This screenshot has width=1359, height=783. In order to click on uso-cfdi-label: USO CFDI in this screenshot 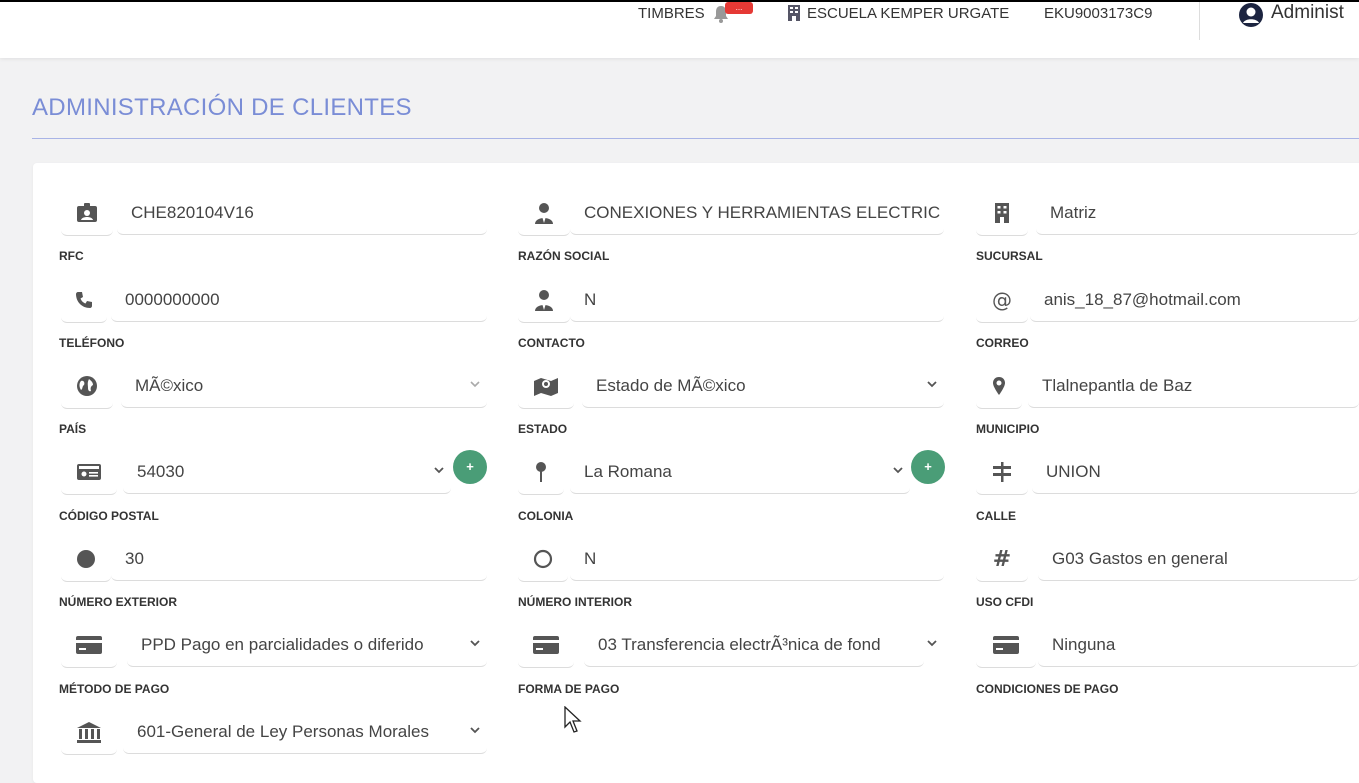, I will do `click(1005, 602)`.